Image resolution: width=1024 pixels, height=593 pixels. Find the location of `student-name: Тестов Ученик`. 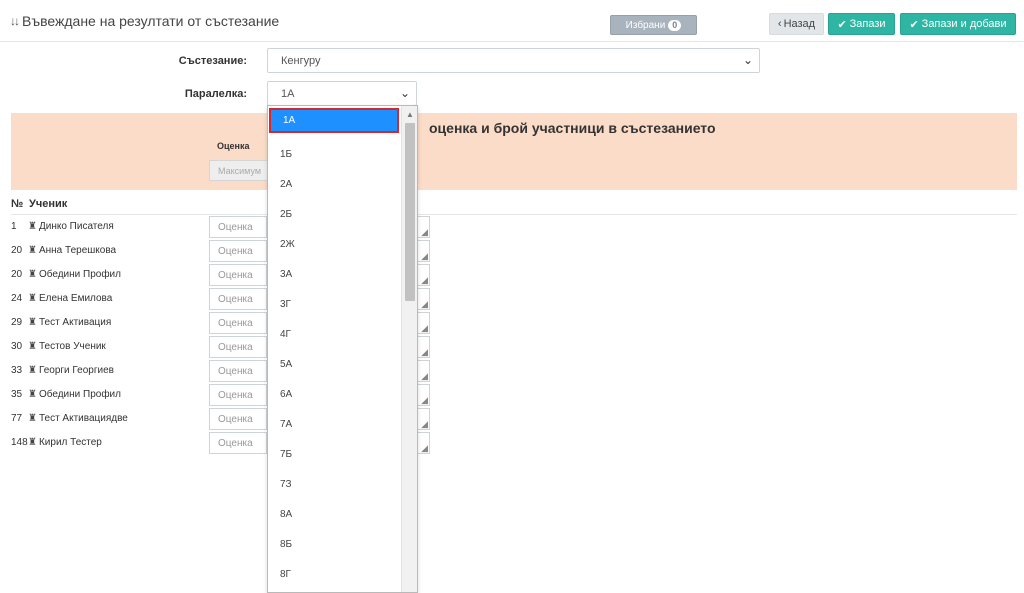

student-name: Тестов Ученик is located at coordinates (72, 346).